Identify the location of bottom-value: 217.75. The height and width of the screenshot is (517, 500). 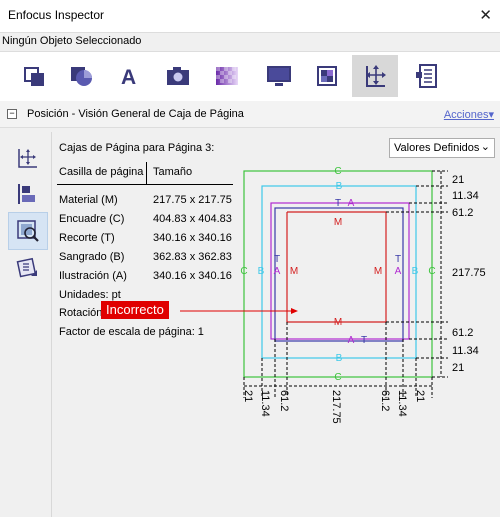
(336, 407).